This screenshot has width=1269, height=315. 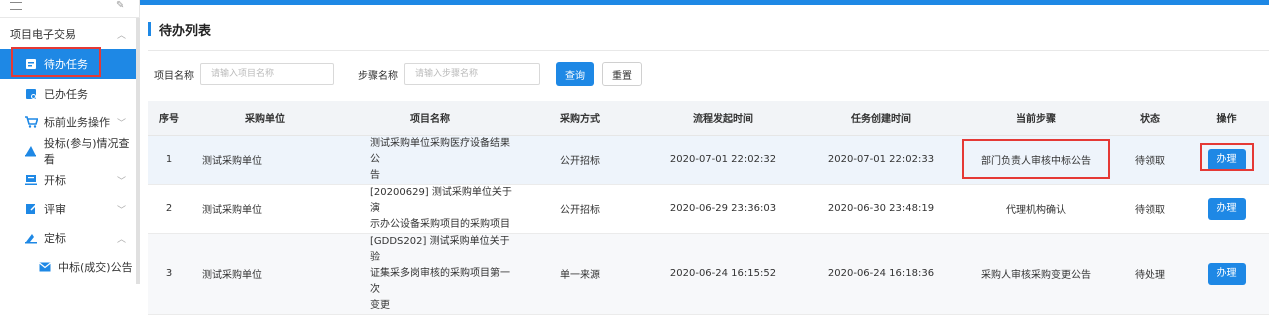 What do you see at coordinates (1226, 118) in the screenshot?
I see `header-operation: 操作` at bounding box center [1226, 118].